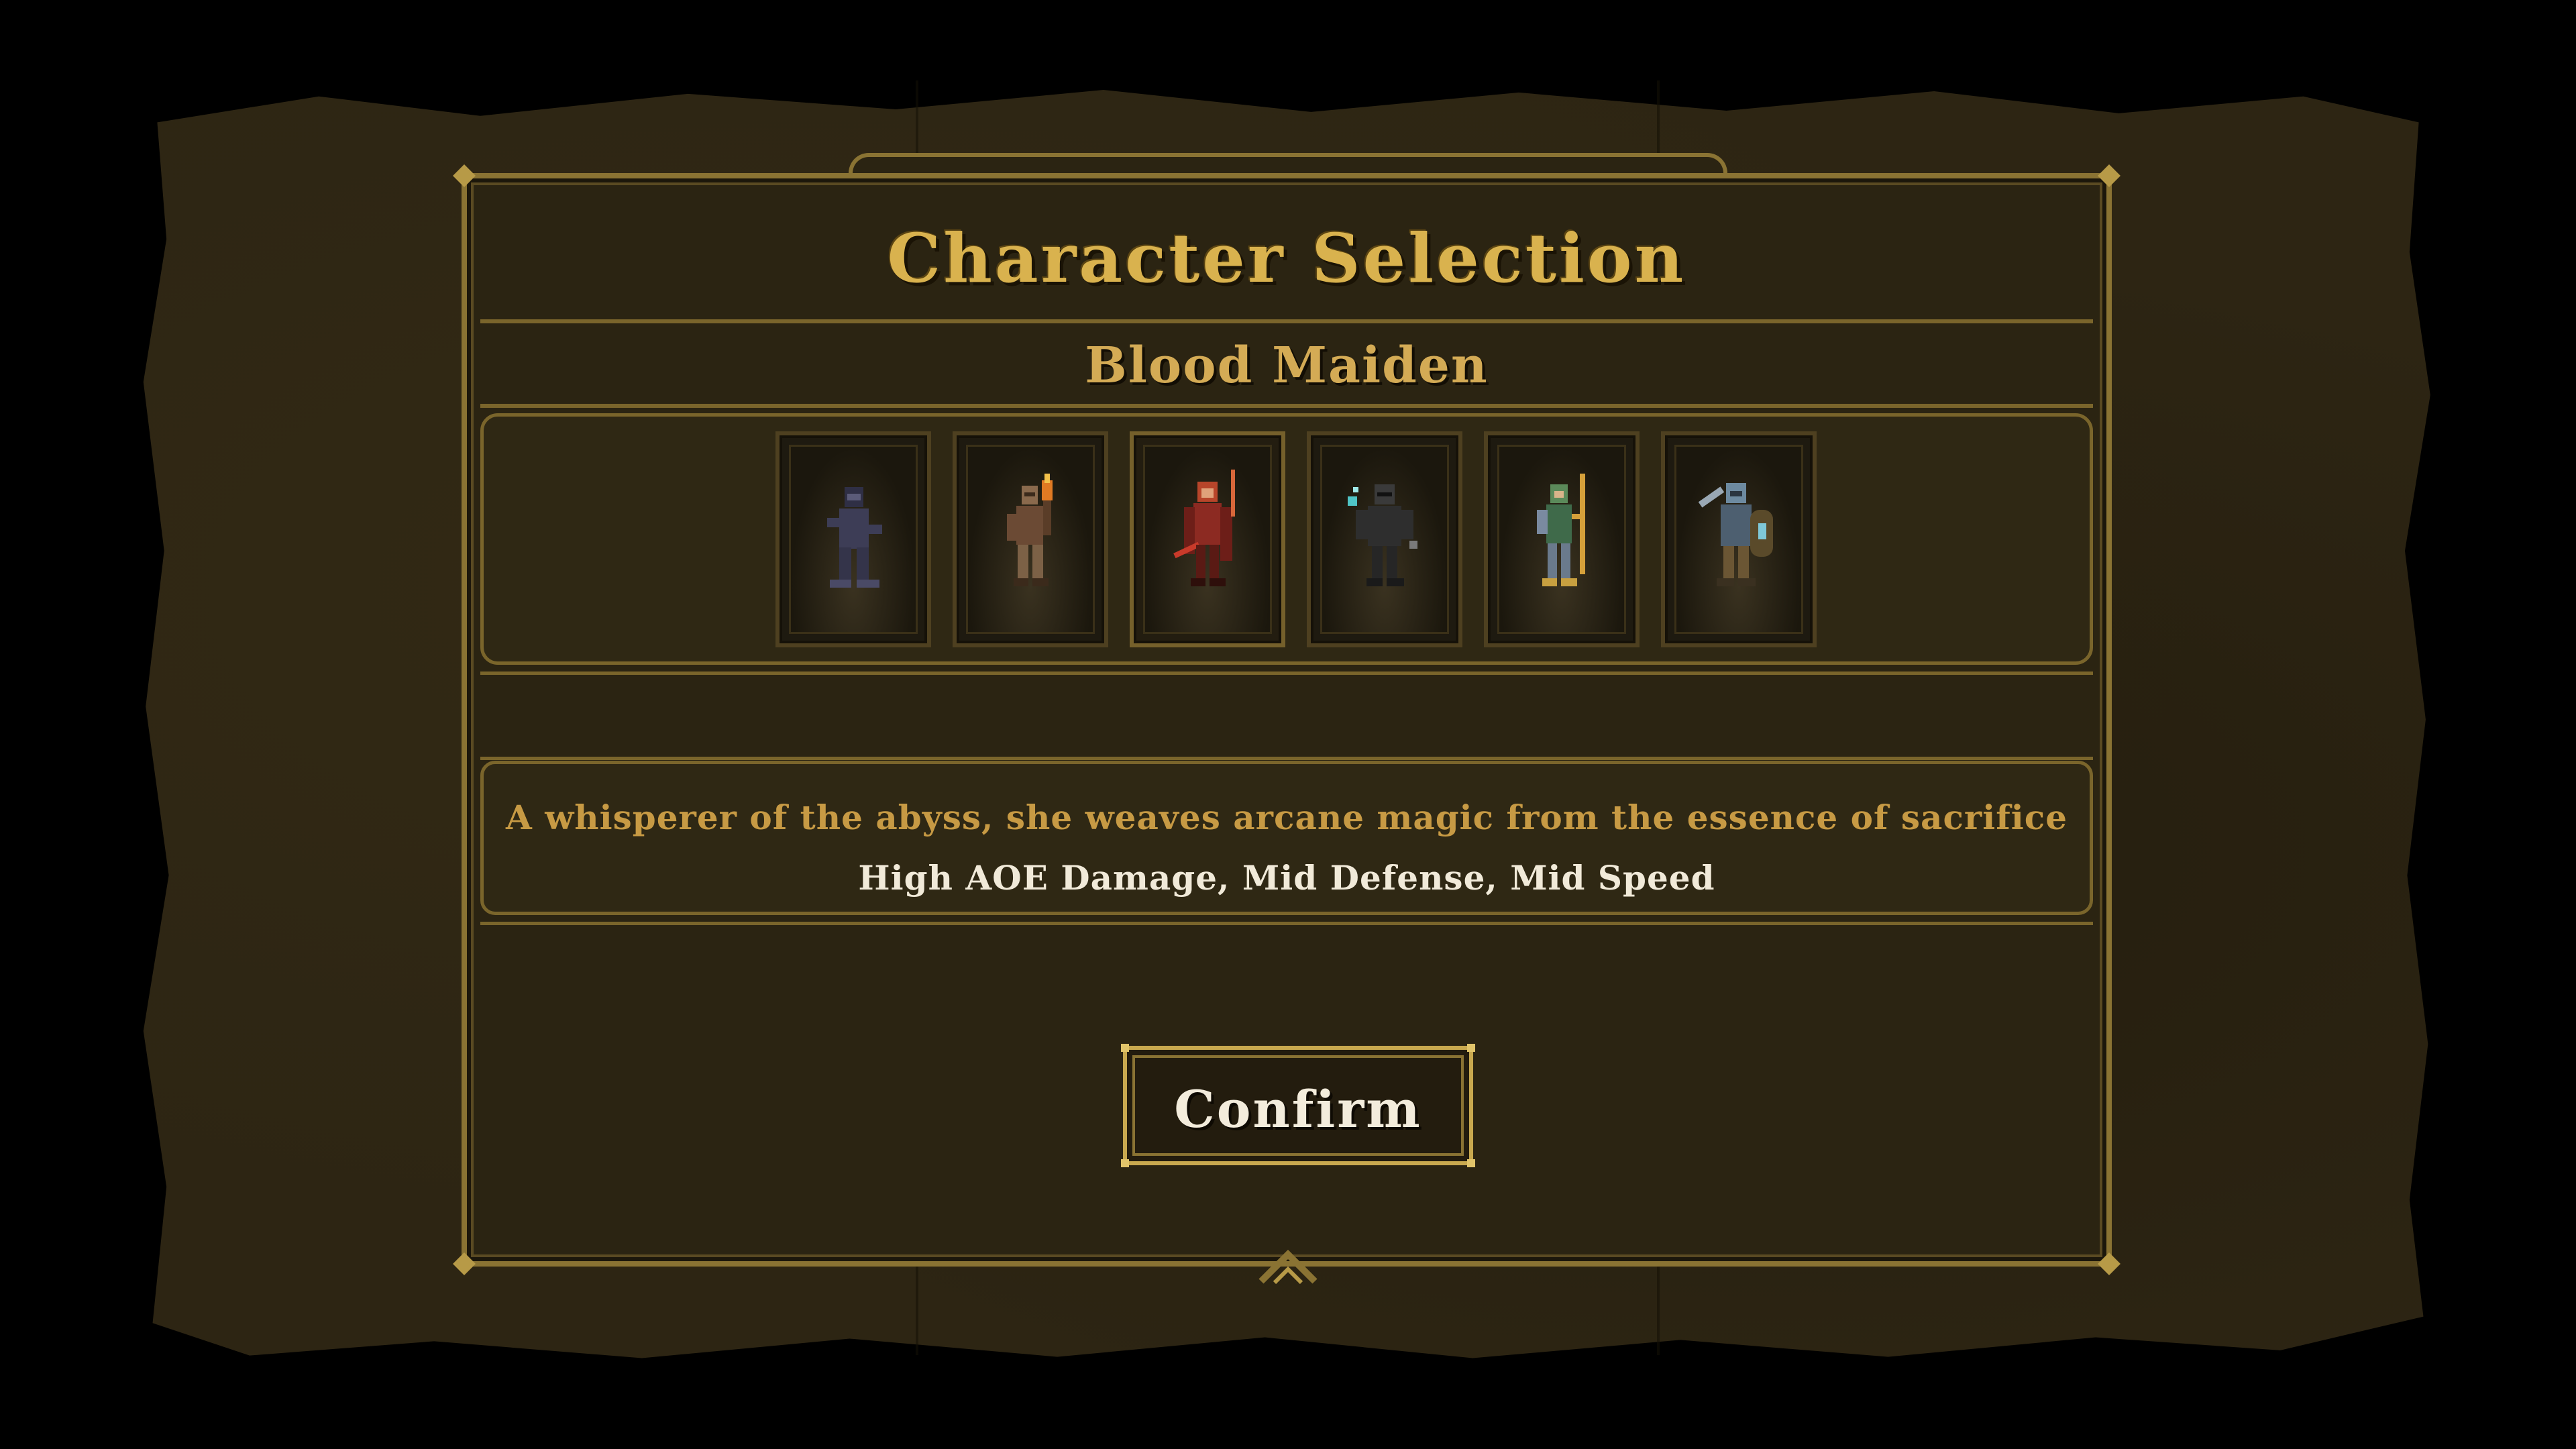 The height and width of the screenshot is (1449, 2576). I want to click on character-stats: High AOE Damage, Mid Defense, Mid Speed, so click(1286, 878).